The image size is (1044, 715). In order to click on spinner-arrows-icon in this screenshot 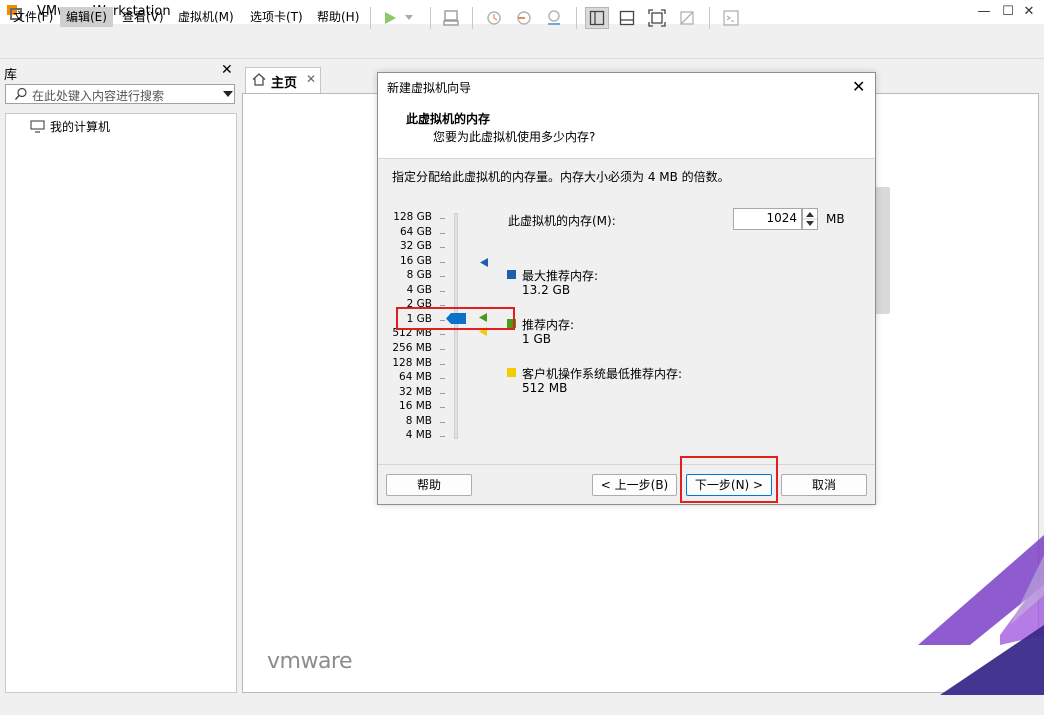, I will do `click(810, 219)`.